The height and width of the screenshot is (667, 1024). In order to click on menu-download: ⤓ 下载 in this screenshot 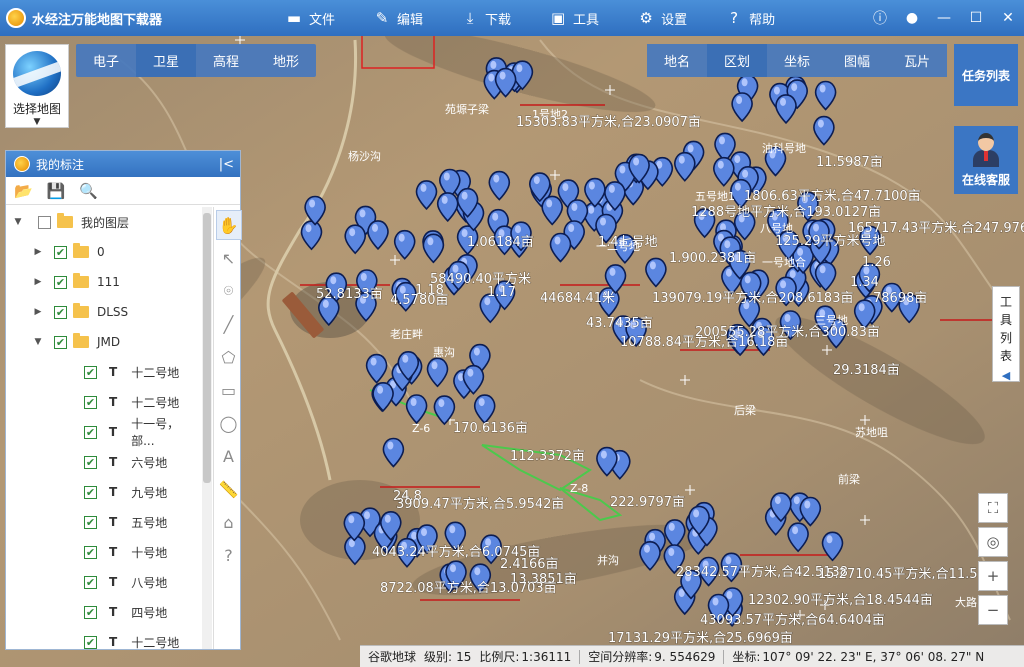, I will do `click(486, 18)`.